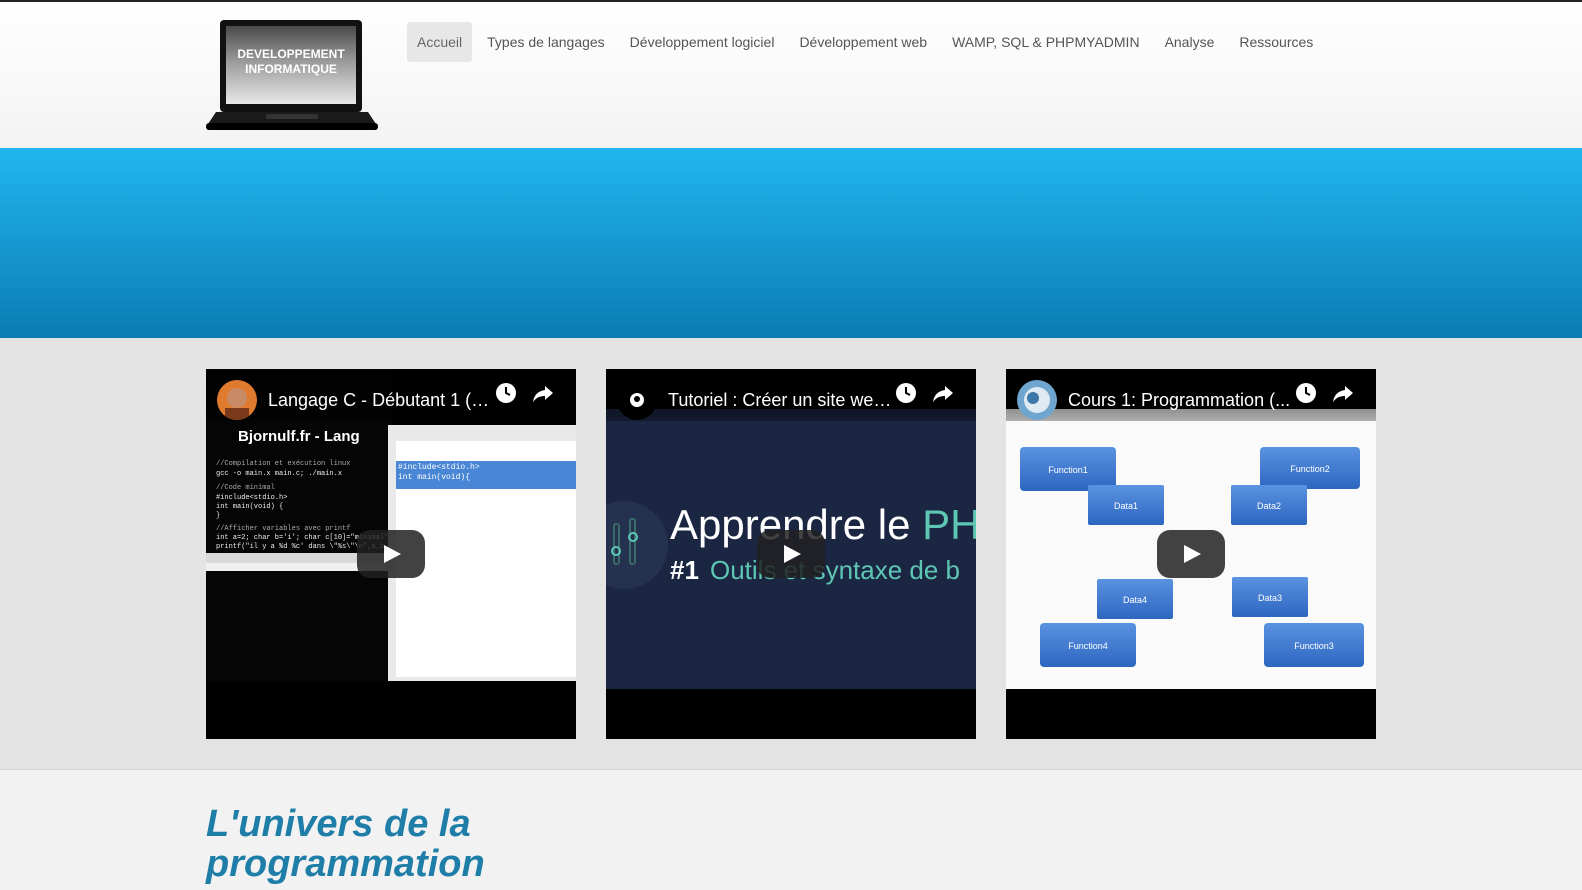 The height and width of the screenshot is (890, 1582). What do you see at coordinates (1045, 42) in the screenshot?
I see `nav-wamp-sql-phpmyadmin: WAMP, SQL & PHPMYADMIN` at bounding box center [1045, 42].